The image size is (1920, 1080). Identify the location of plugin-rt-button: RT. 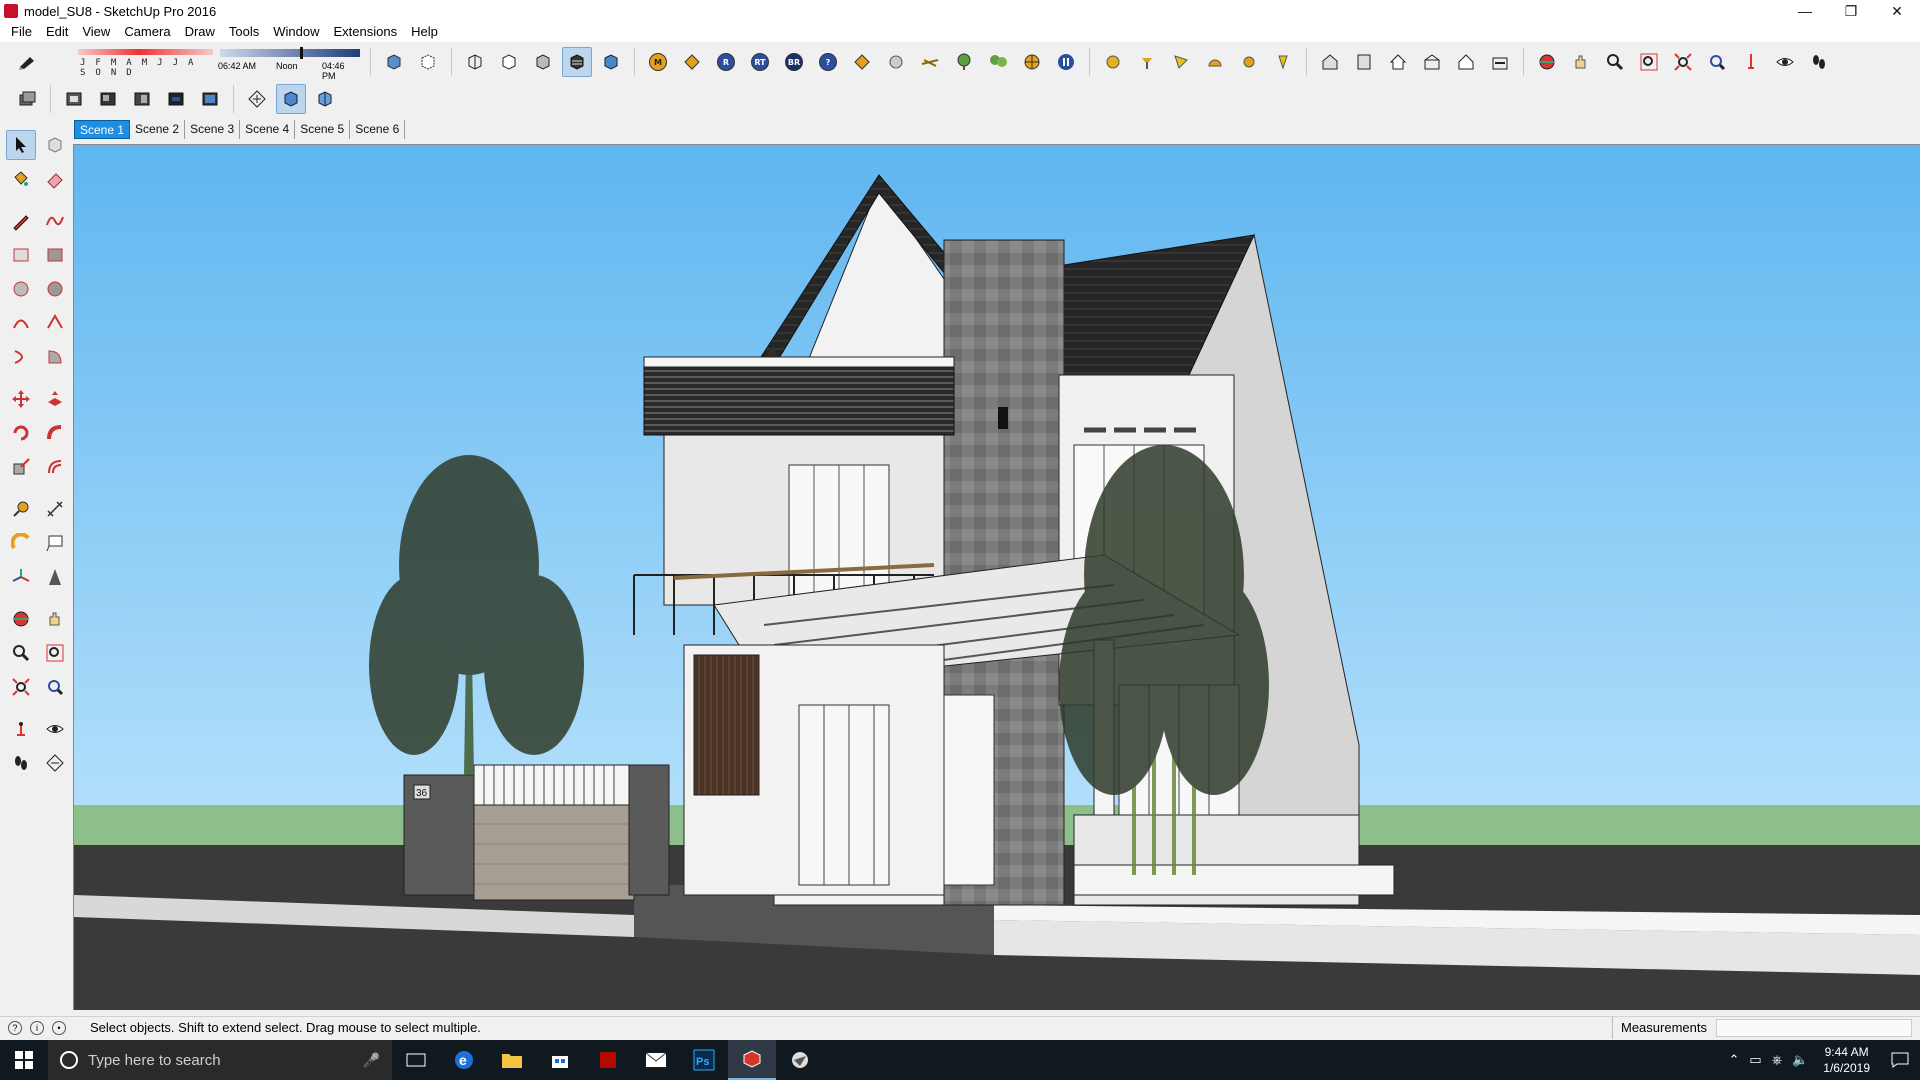
(760, 62).